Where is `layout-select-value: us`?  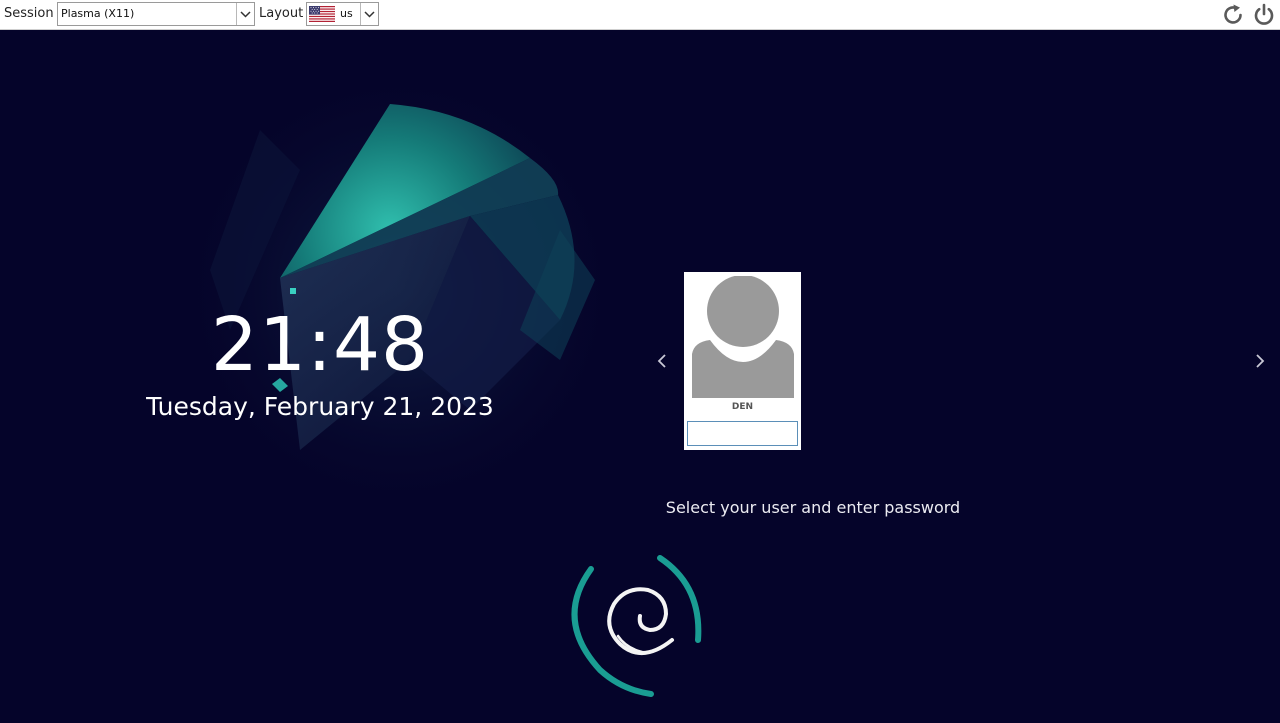 layout-select-value: us is located at coordinates (346, 13).